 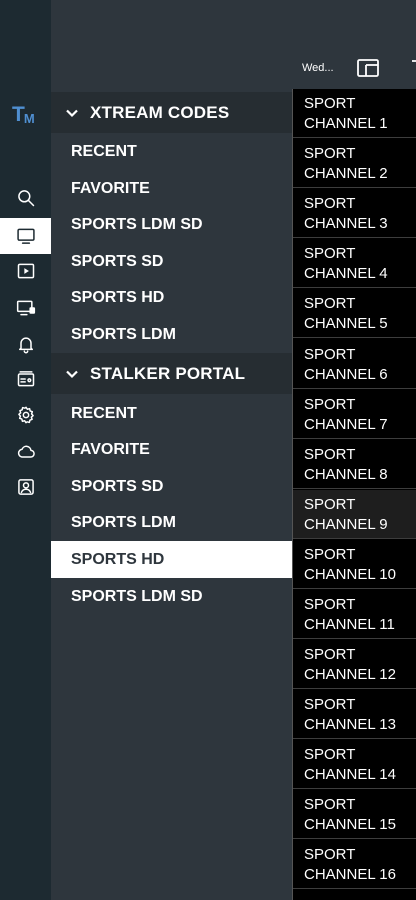 What do you see at coordinates (346, 524) in the screenshot?
I see `channel-line: CHANNEL 9` at bounding box center [346, 524].